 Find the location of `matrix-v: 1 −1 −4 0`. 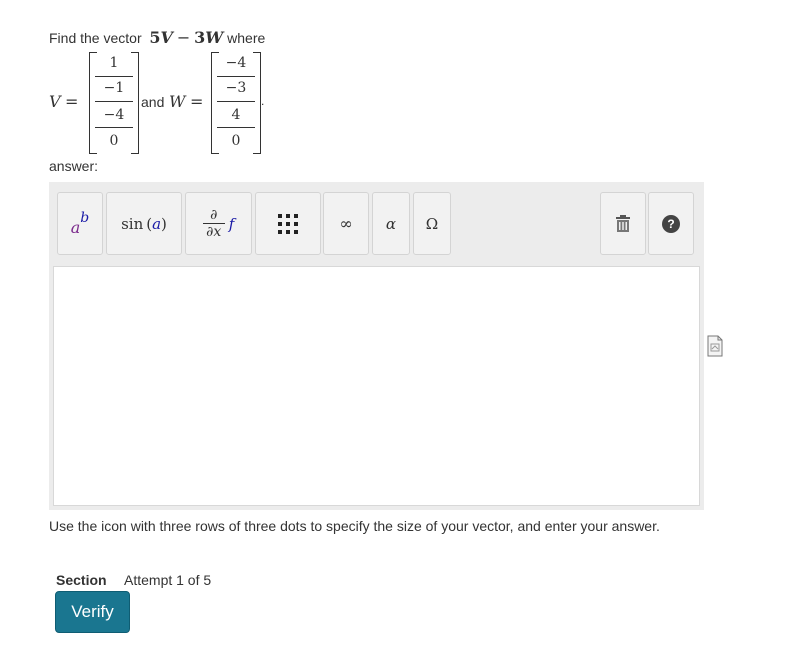

matrix-v: 1 −1 −4 0 is located at coordinates (114, 103).